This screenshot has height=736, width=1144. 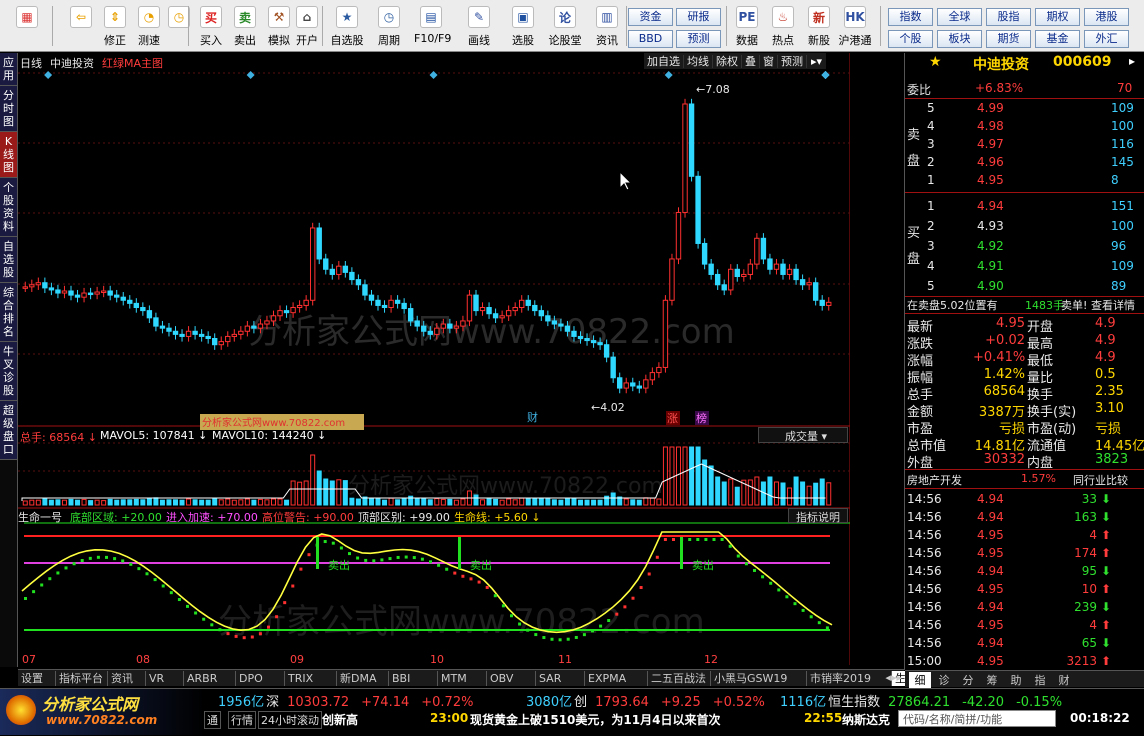 What do you see at coordinates (290, 720) in the screenshot?
I see `bottom-tab-2: 24小时滚动` at bounding box center [290, 720].